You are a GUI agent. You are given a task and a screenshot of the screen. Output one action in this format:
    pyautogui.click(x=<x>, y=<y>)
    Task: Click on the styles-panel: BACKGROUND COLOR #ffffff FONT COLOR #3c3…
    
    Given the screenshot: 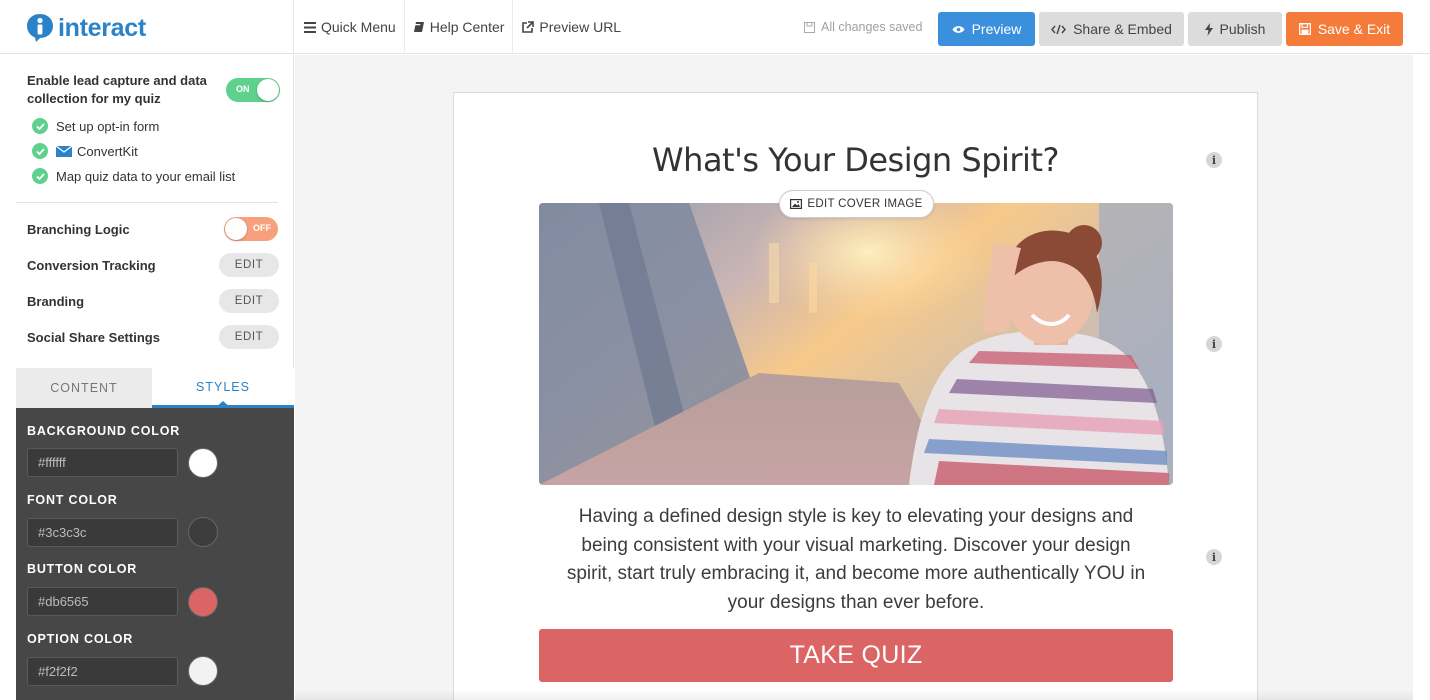 What is the action you would take?
    pyautogui.click(x=155, y=554)
    